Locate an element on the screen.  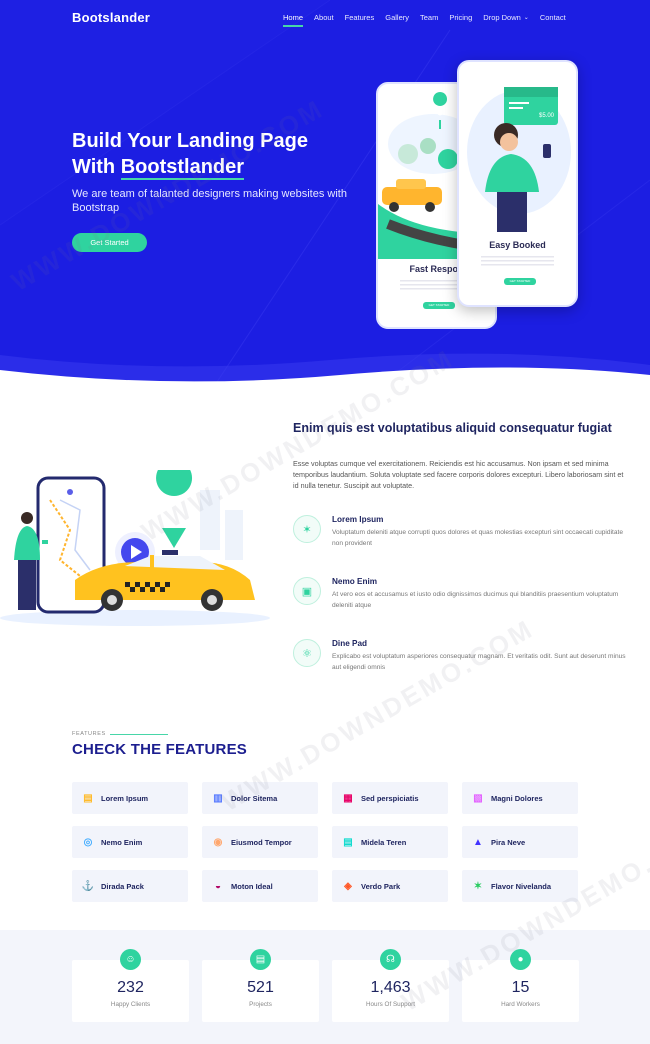
anchor-icon: ⚓ is located at coordinates (88, 886).